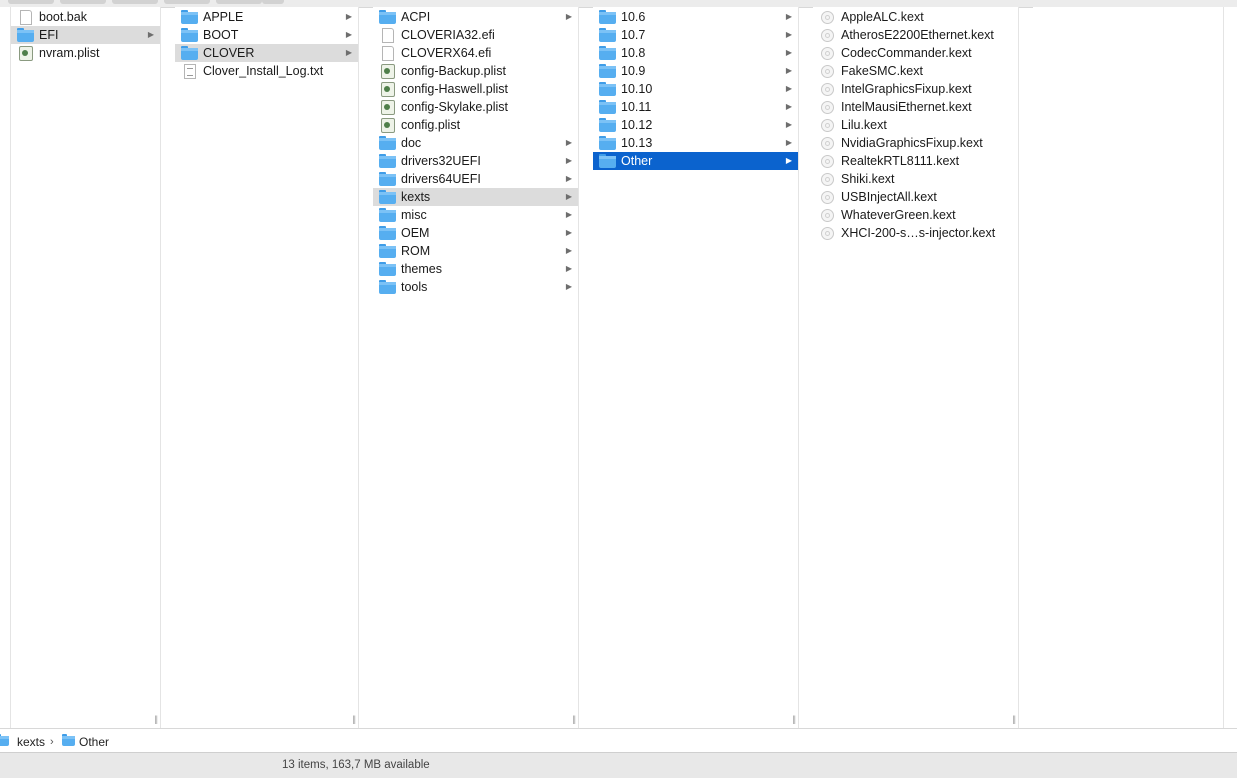 The height and width of the screenshot is (778, 1237). I want to click on file-item-intelgraphicsfixup-kext: IntelGraphicsFixup.kext, so click(915, 89).